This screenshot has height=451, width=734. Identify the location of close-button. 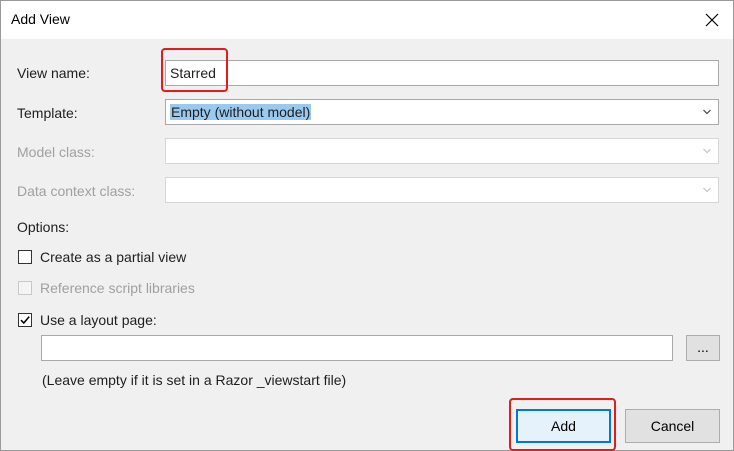
(712, 20).